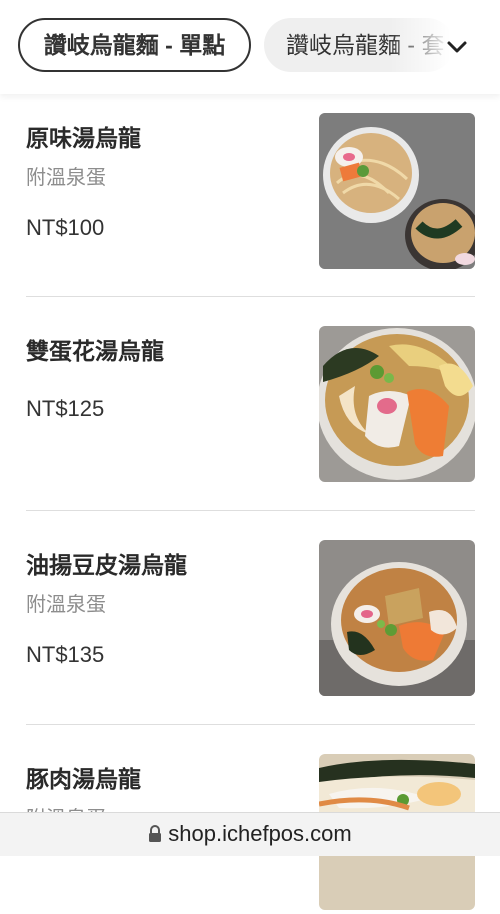 The height and width of the screenshot is (914, 500). What do you see at coordinates (106, 565) in the screenshot?
I see `item-name: 油揚豆皮湯烏龍` at bounding box center [106, 565].